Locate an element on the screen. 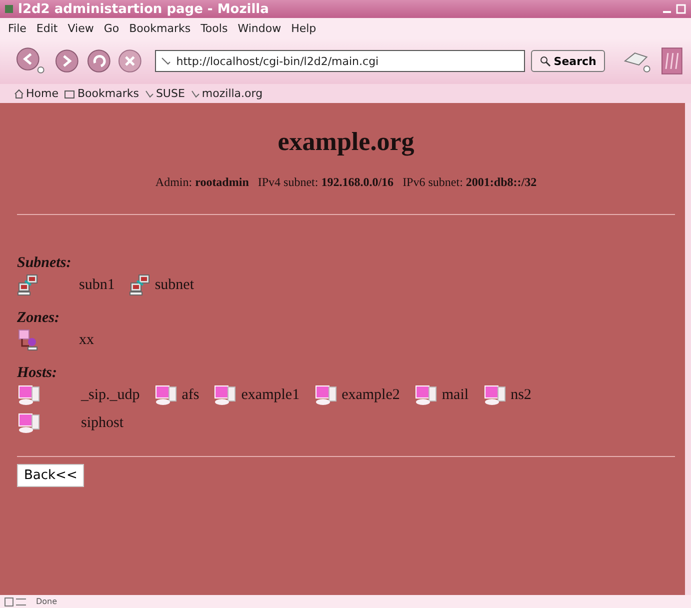 The height and width of the screenshot is (608, 691). search-icon is located at coordinates (545, 61).